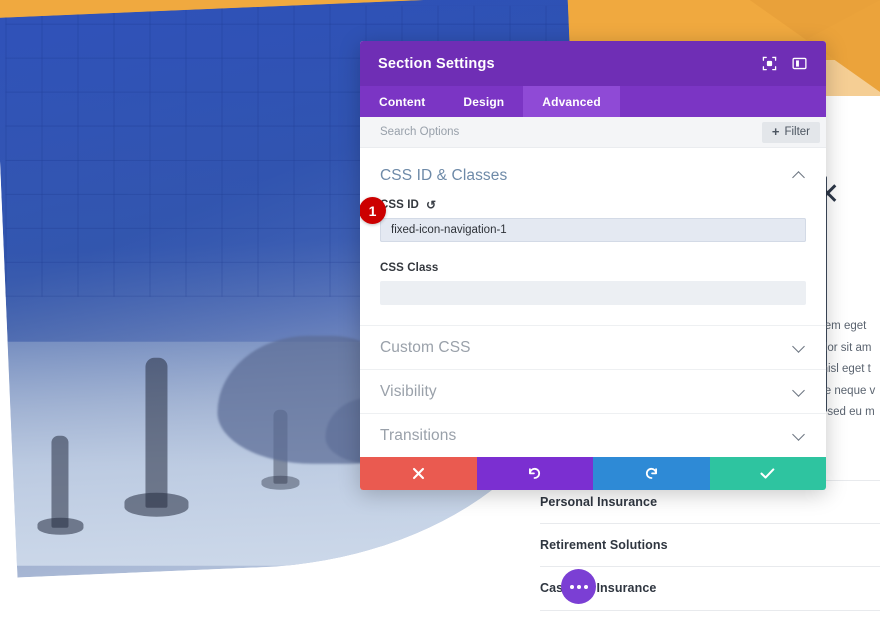 This screenshot has width=880, height=618. What do you see at coordinates (373, 210) in the screenshot?
I see `step-badge: 1` at bounding box center [373, 210].